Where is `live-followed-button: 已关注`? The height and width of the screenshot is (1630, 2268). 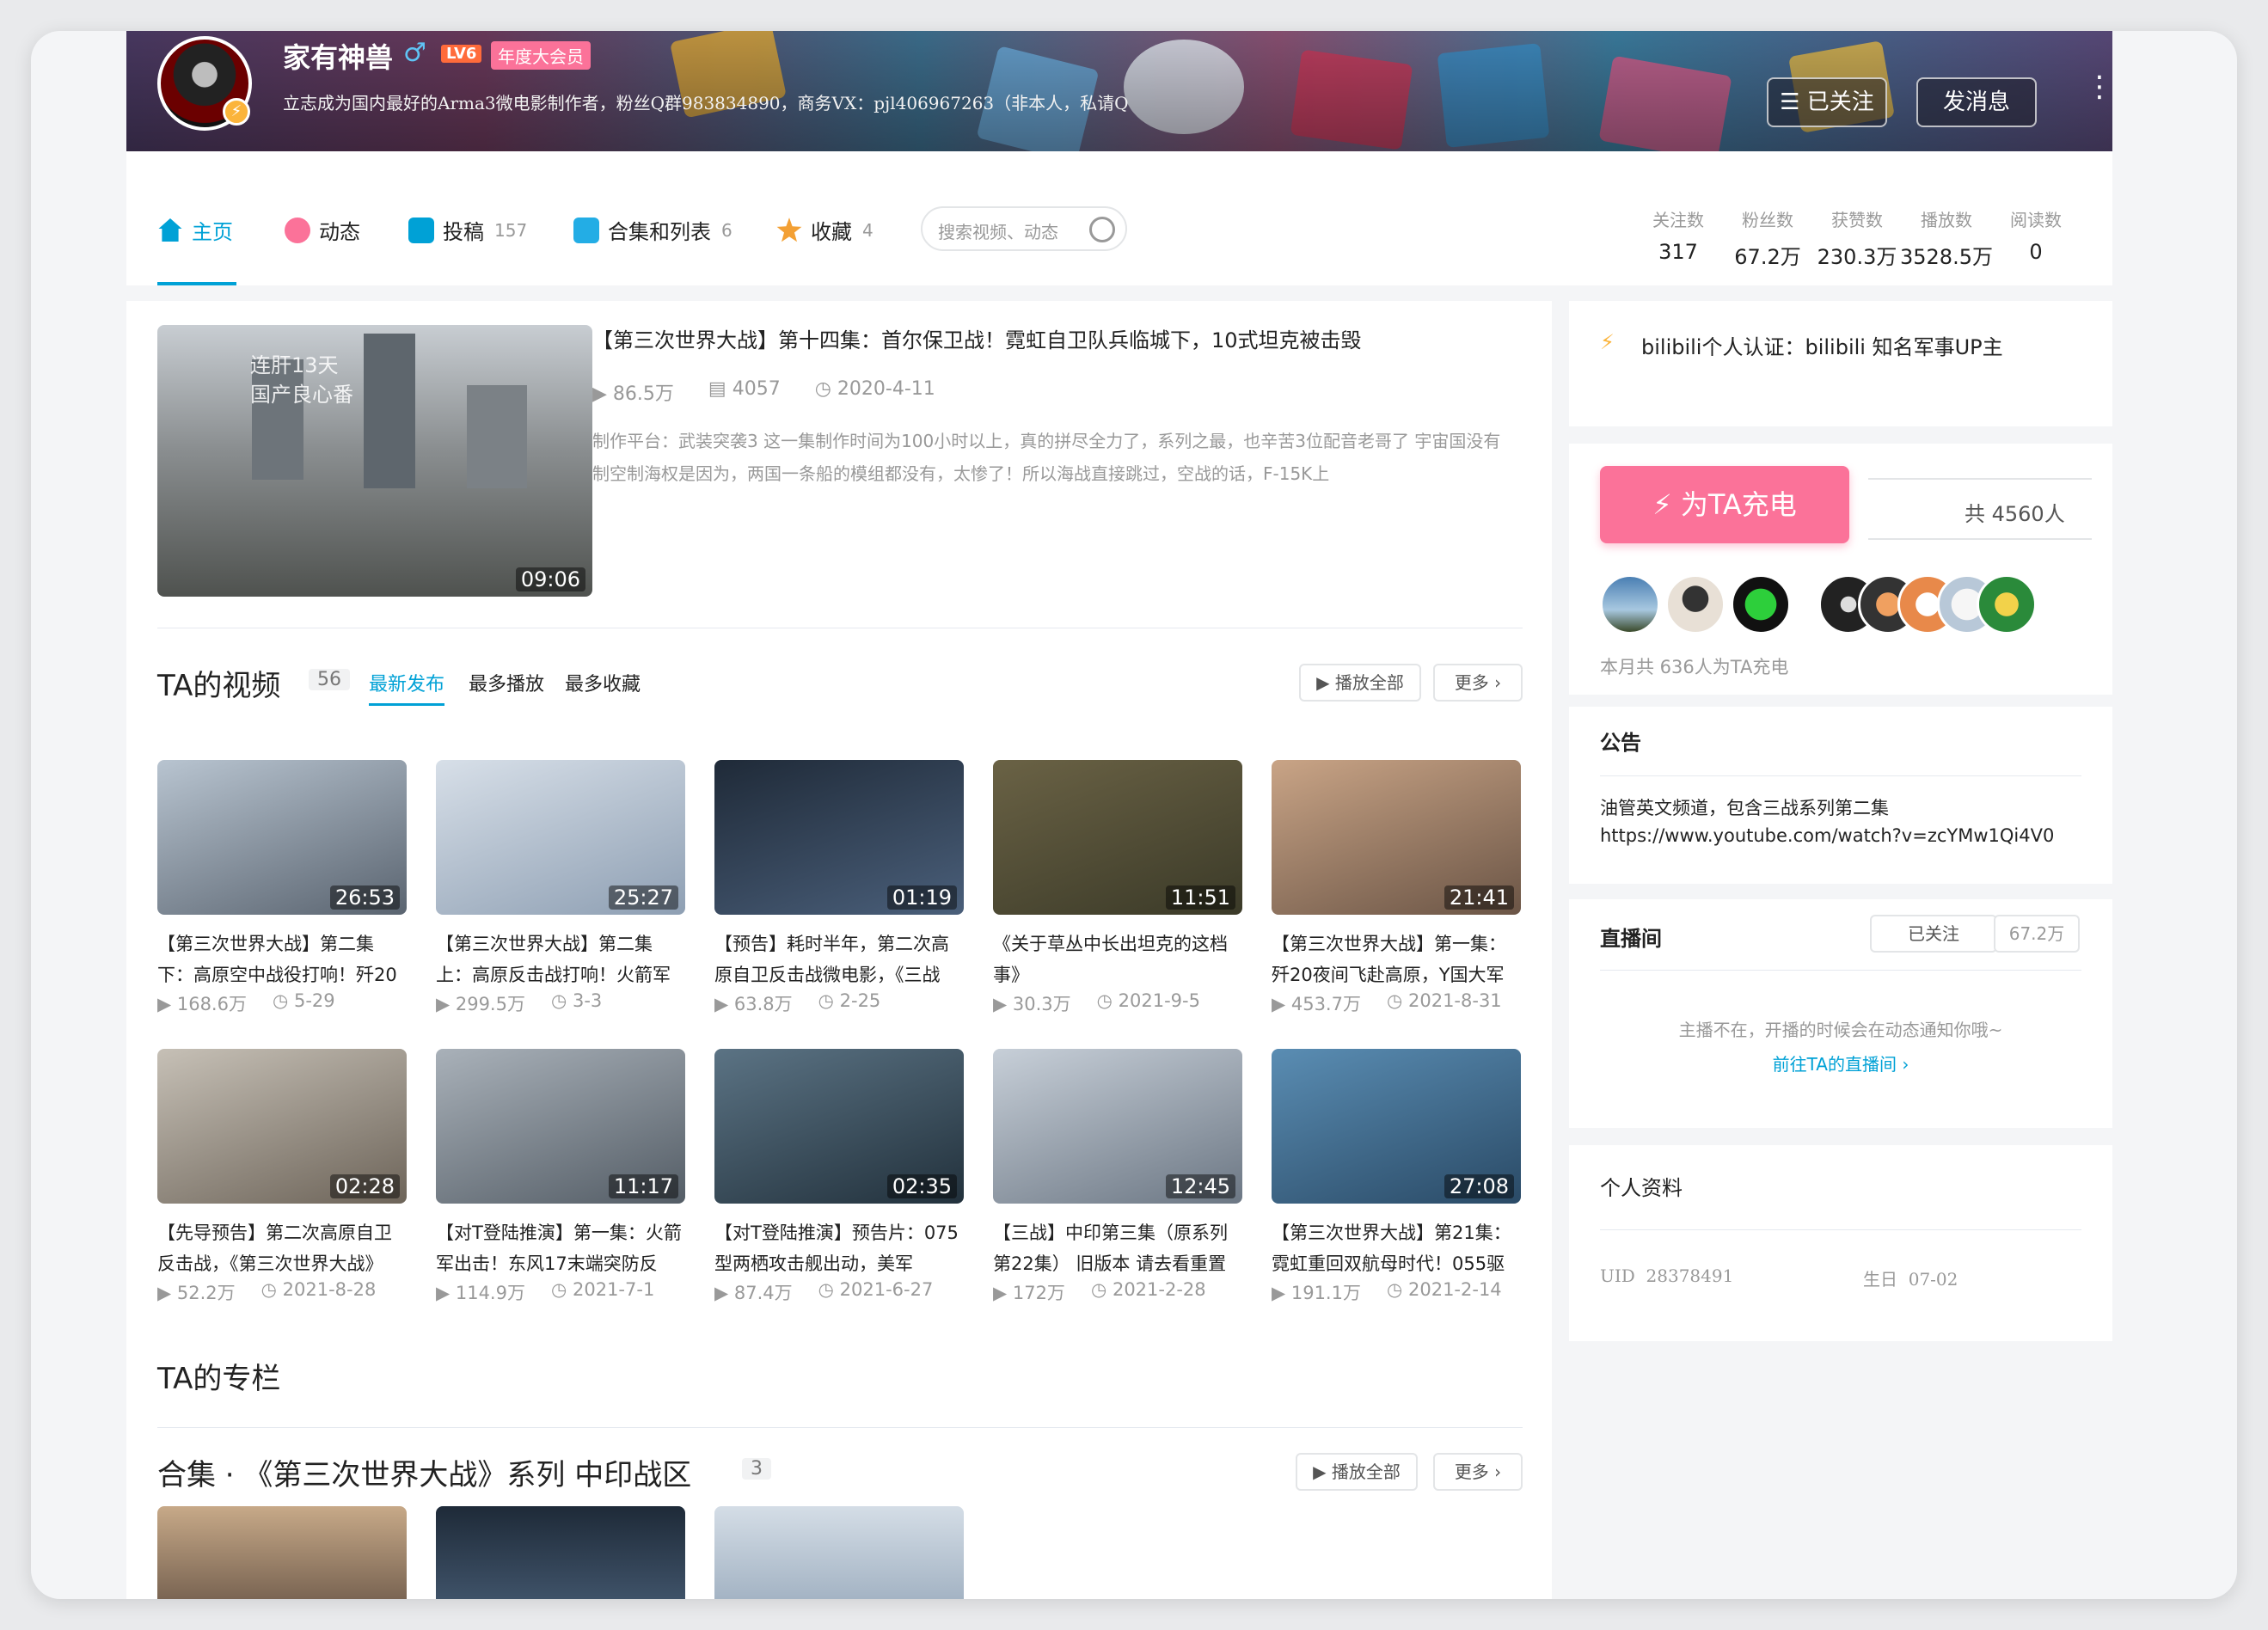 live-followed-button: 已关注 is located at coordinates (1933, 934).